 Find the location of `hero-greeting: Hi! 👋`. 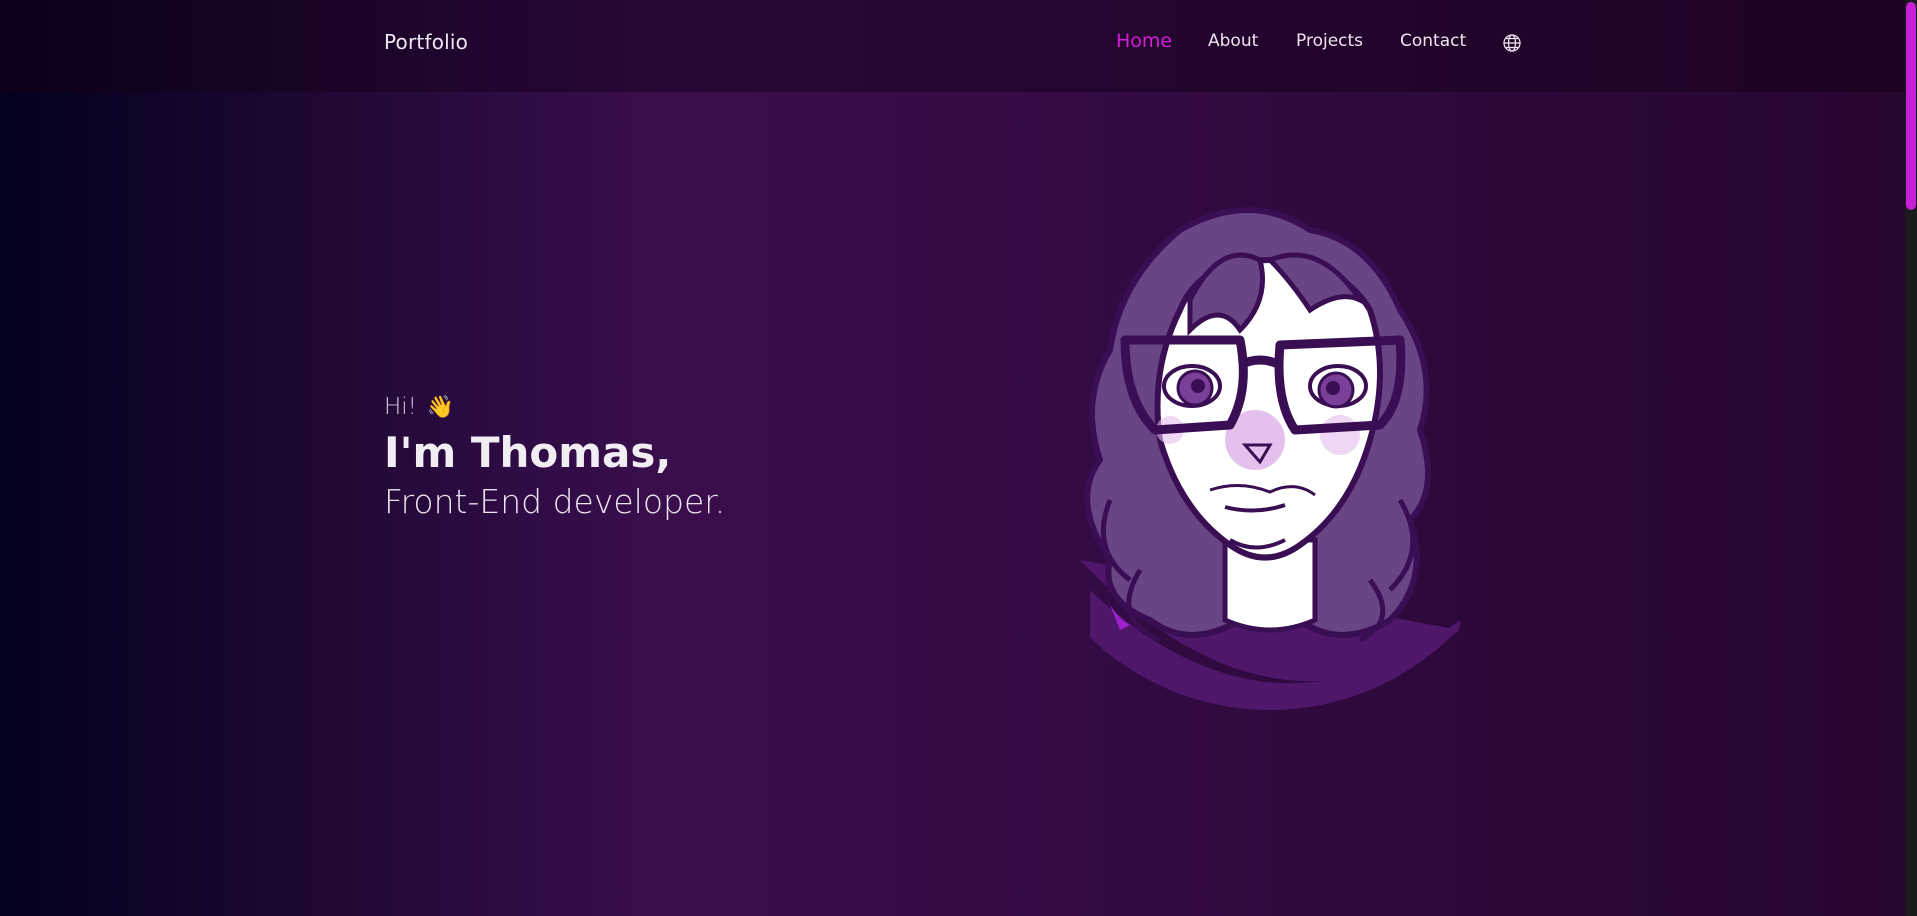

hero-greeting: Hi! 👋 is located at coordinates (419, 407).